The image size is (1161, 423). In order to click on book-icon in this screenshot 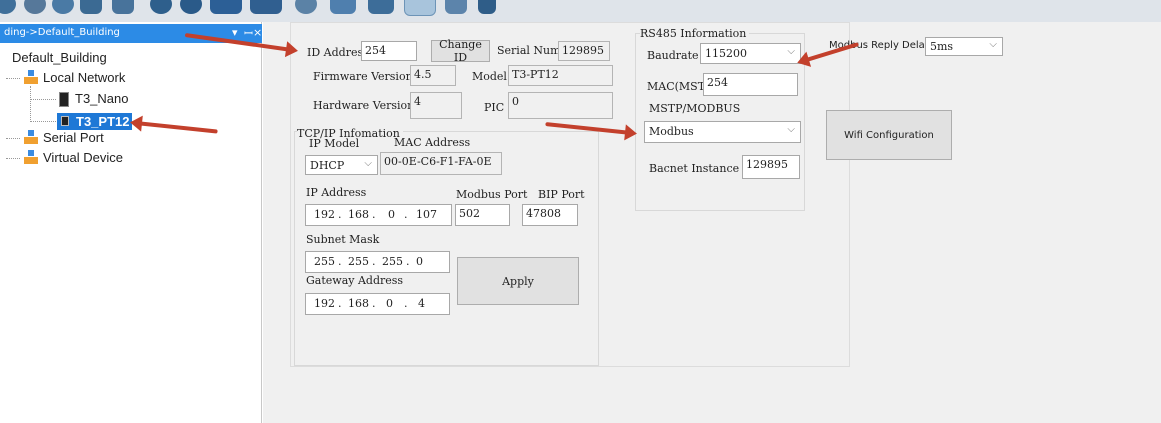, I will do `click(487, 7)`.